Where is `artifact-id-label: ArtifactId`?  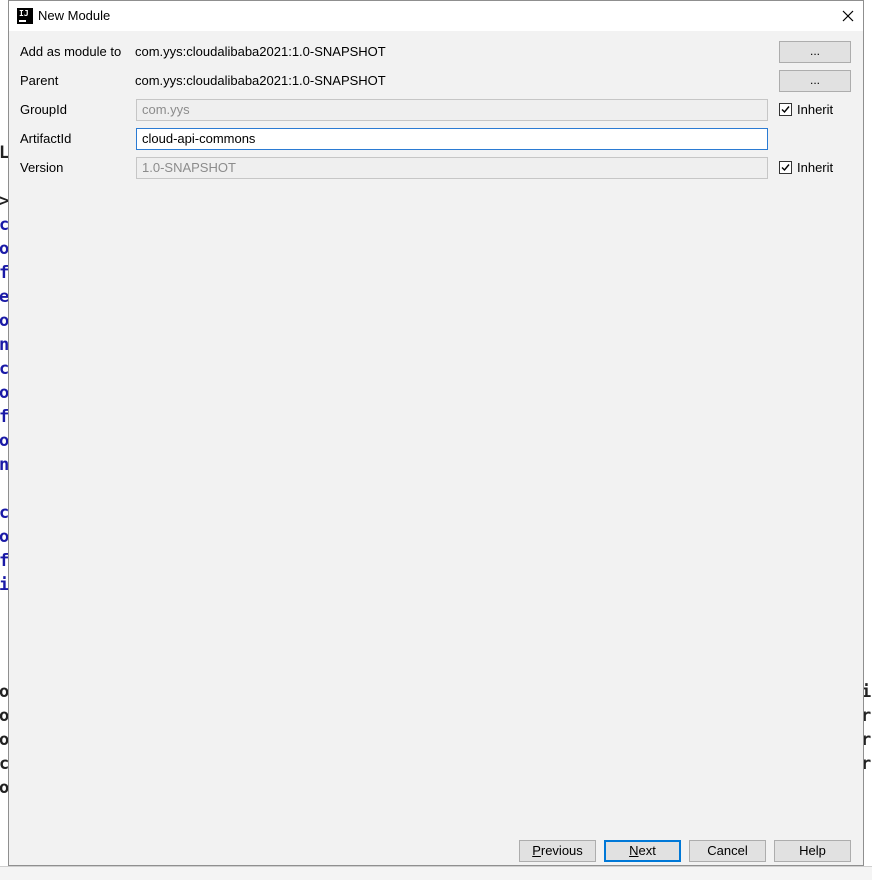 artifact-id-label: ArtifactId is located at coordinates (46, 138).